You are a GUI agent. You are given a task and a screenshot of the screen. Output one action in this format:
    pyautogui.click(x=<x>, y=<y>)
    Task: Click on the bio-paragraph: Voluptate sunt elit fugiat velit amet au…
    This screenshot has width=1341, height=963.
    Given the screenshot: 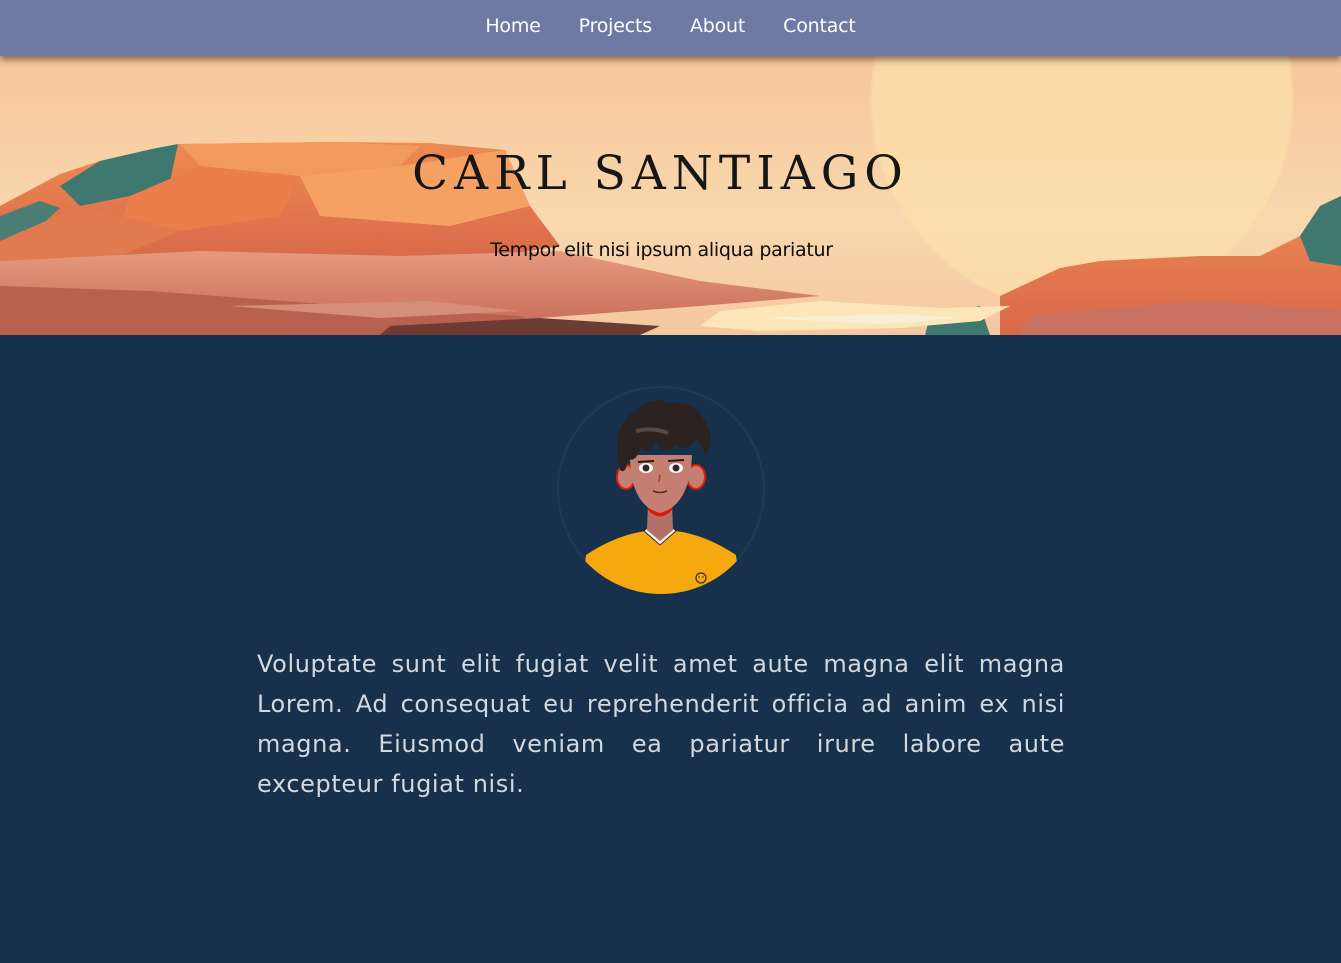 What is the action you would take?
    pyautogui.click(x=661, y=724)
    